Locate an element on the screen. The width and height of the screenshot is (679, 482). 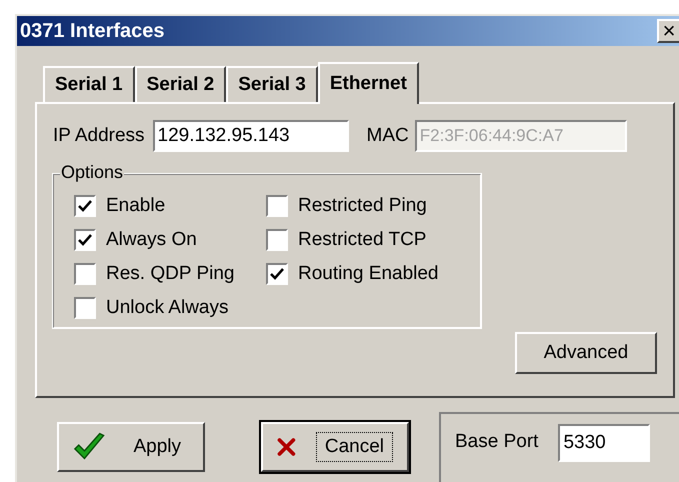
close-button: × is located at coordinates (668, 31).